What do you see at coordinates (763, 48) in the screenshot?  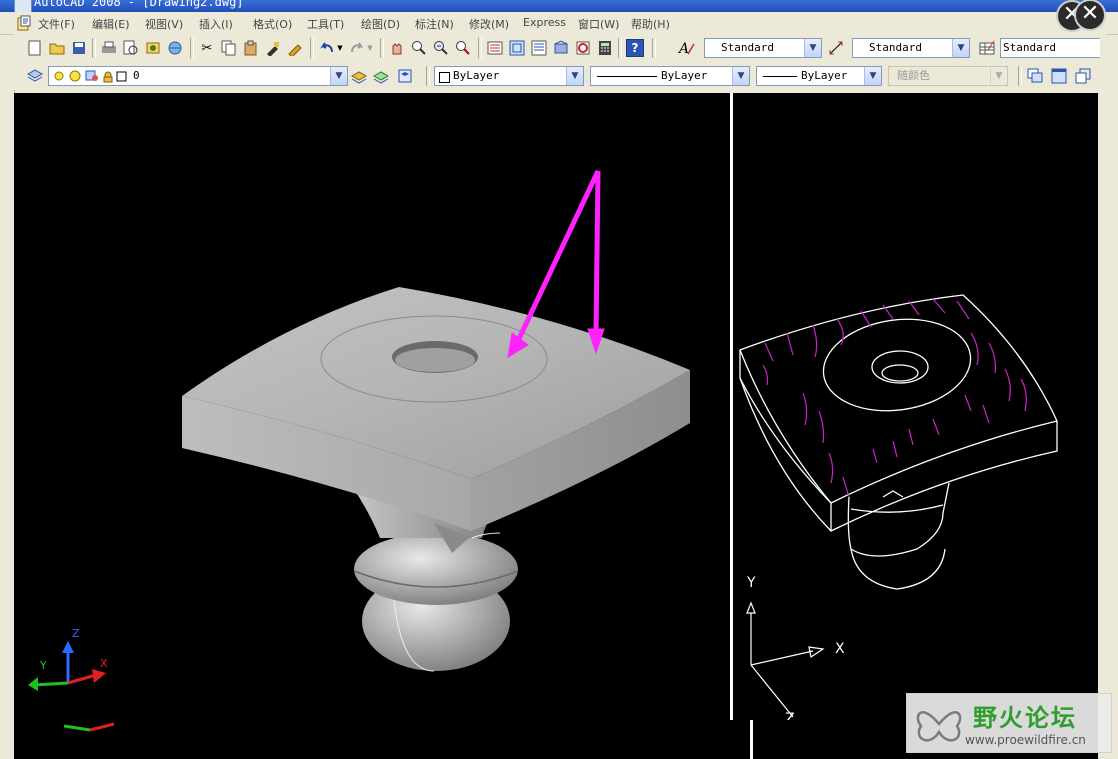 I see `text-style-select: Standard ▼` at bounding box center [763, 48].